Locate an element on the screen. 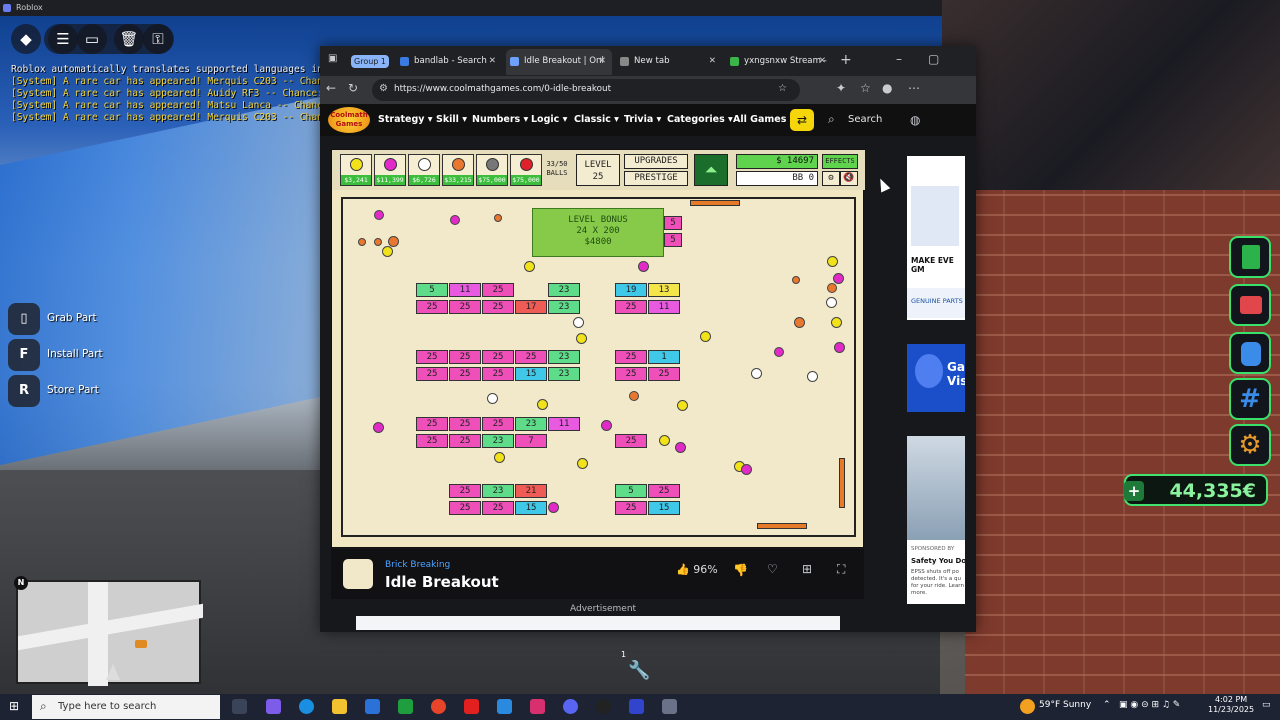 The width and height of the screenshot is (1280, 720). fullscreen-icon: ⛶ is located at coordinates (841, 569).